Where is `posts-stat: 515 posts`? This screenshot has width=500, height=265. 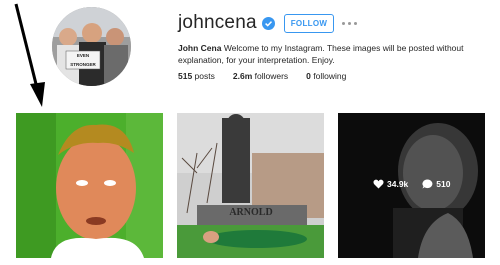
posts-stat: 515 posts is located at coordinates (196, 76).